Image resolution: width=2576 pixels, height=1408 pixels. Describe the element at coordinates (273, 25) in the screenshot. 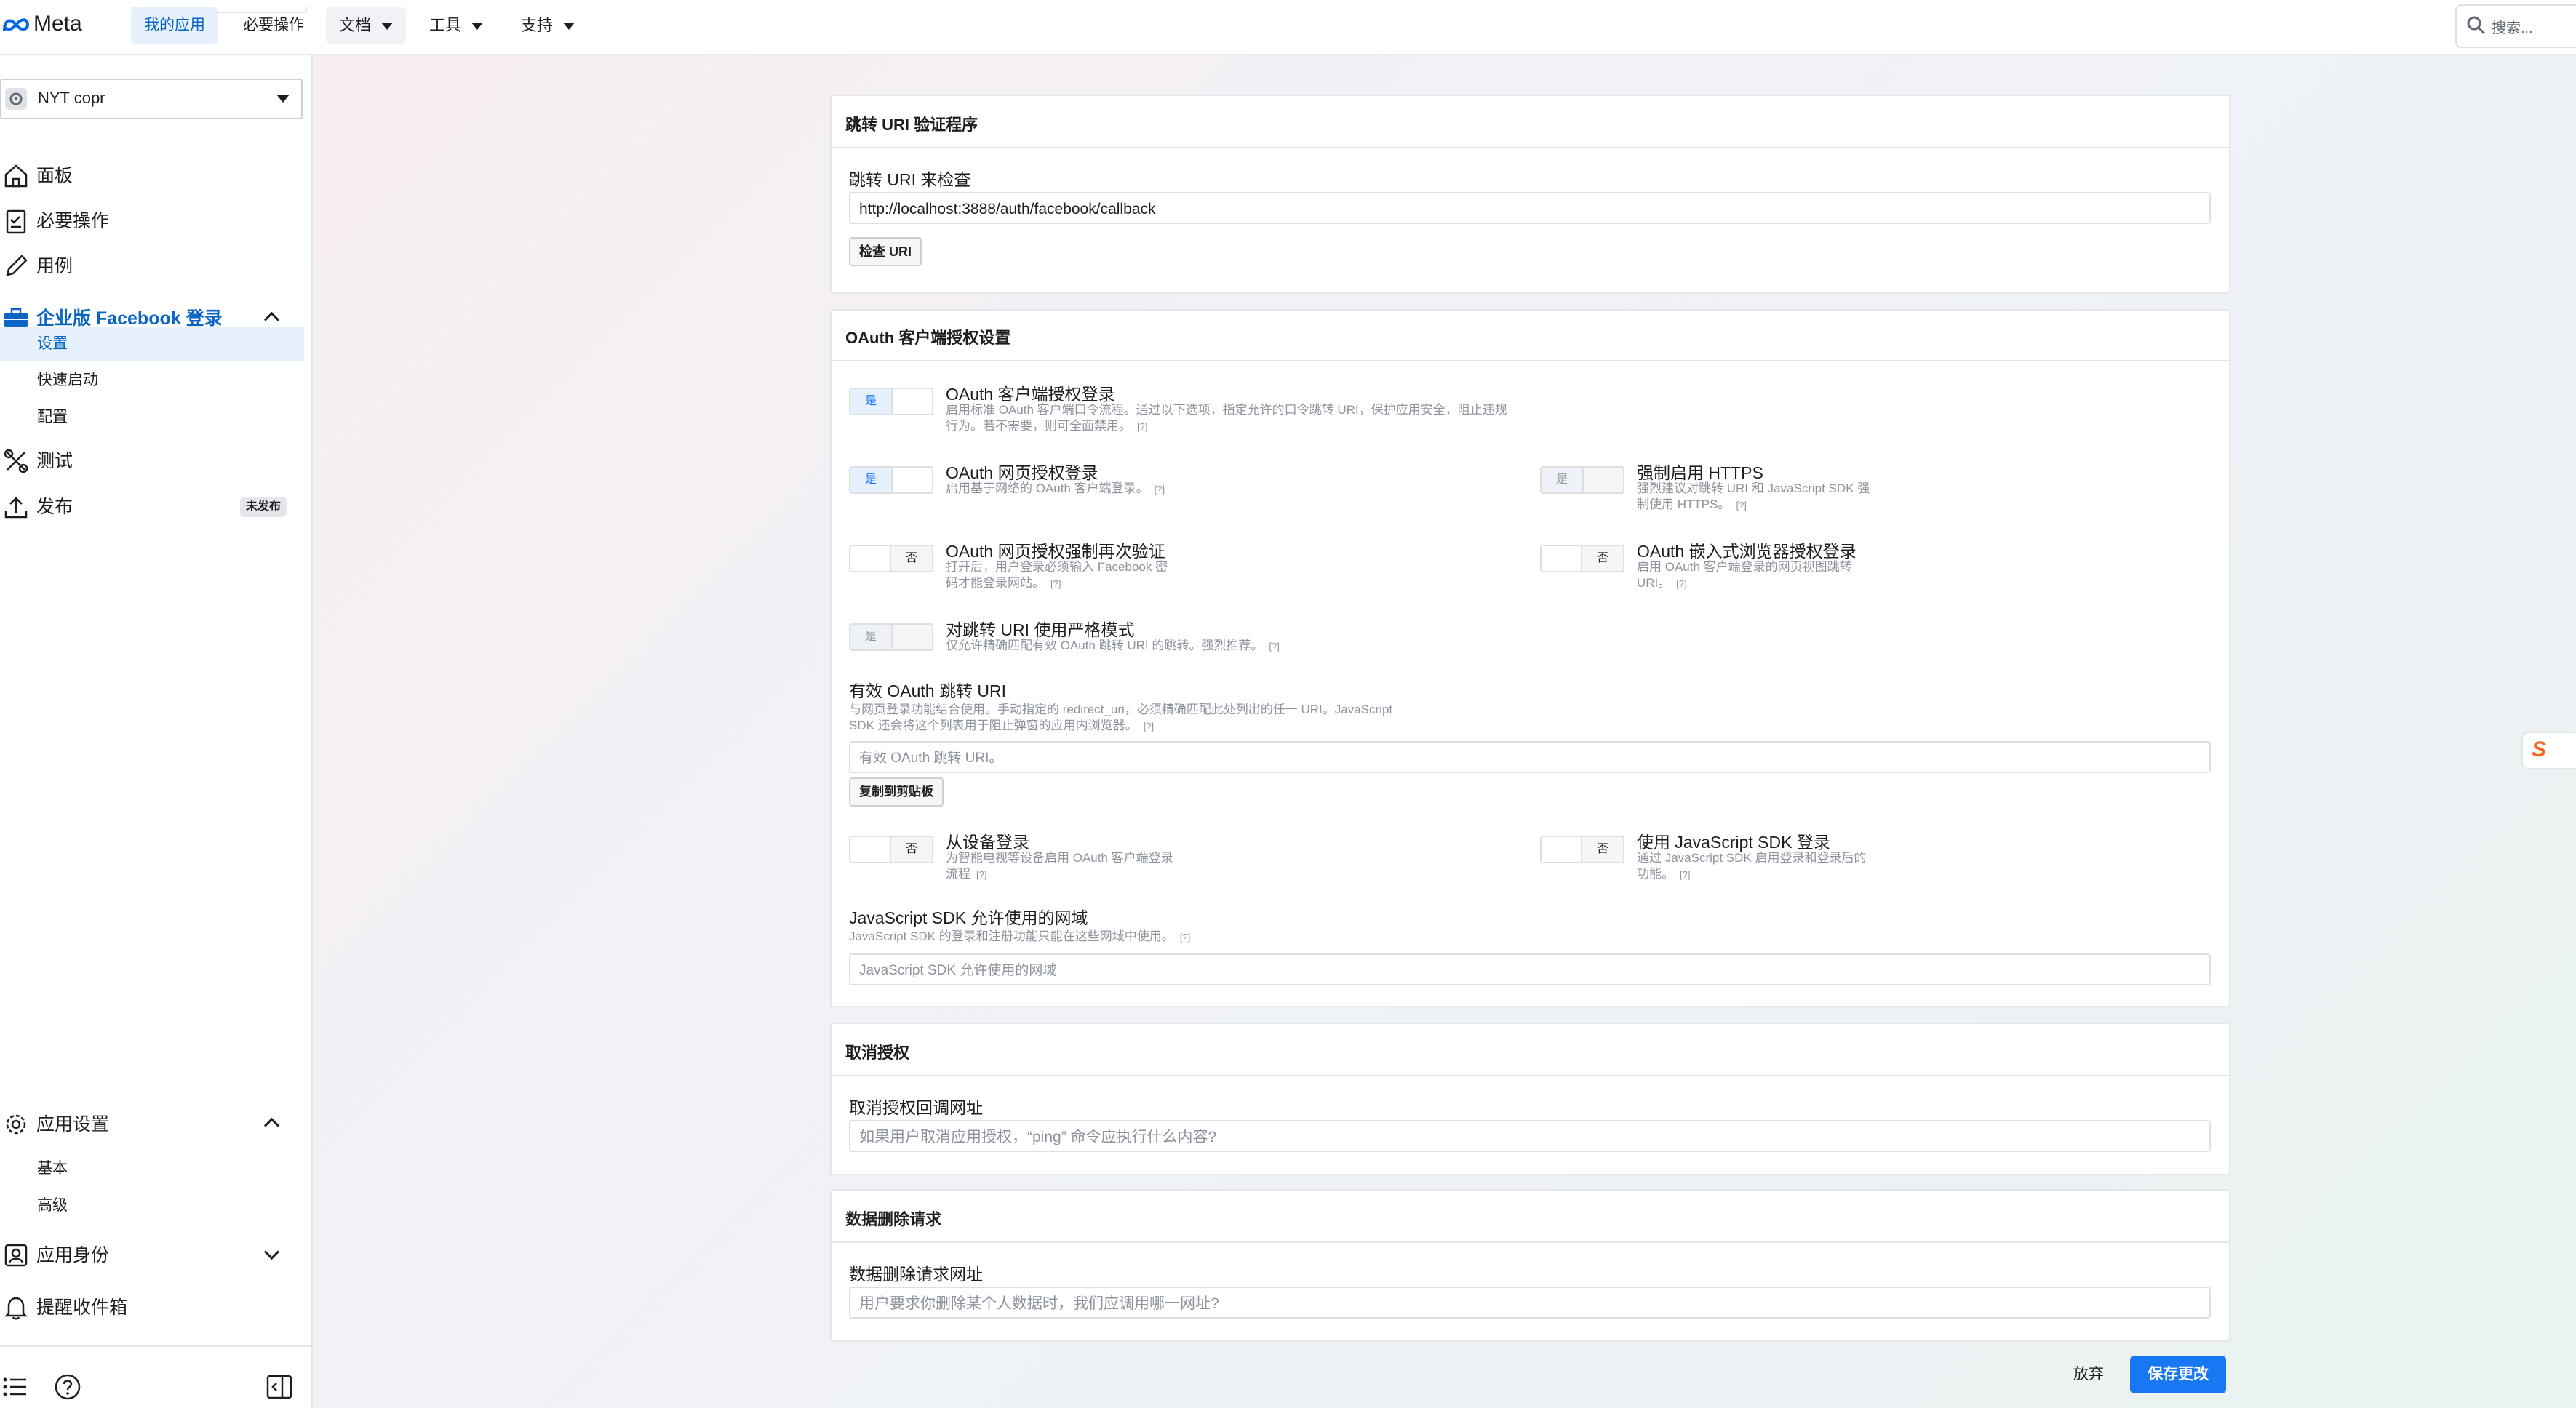

I see `nav-required-actions: 必要操作` at that location.